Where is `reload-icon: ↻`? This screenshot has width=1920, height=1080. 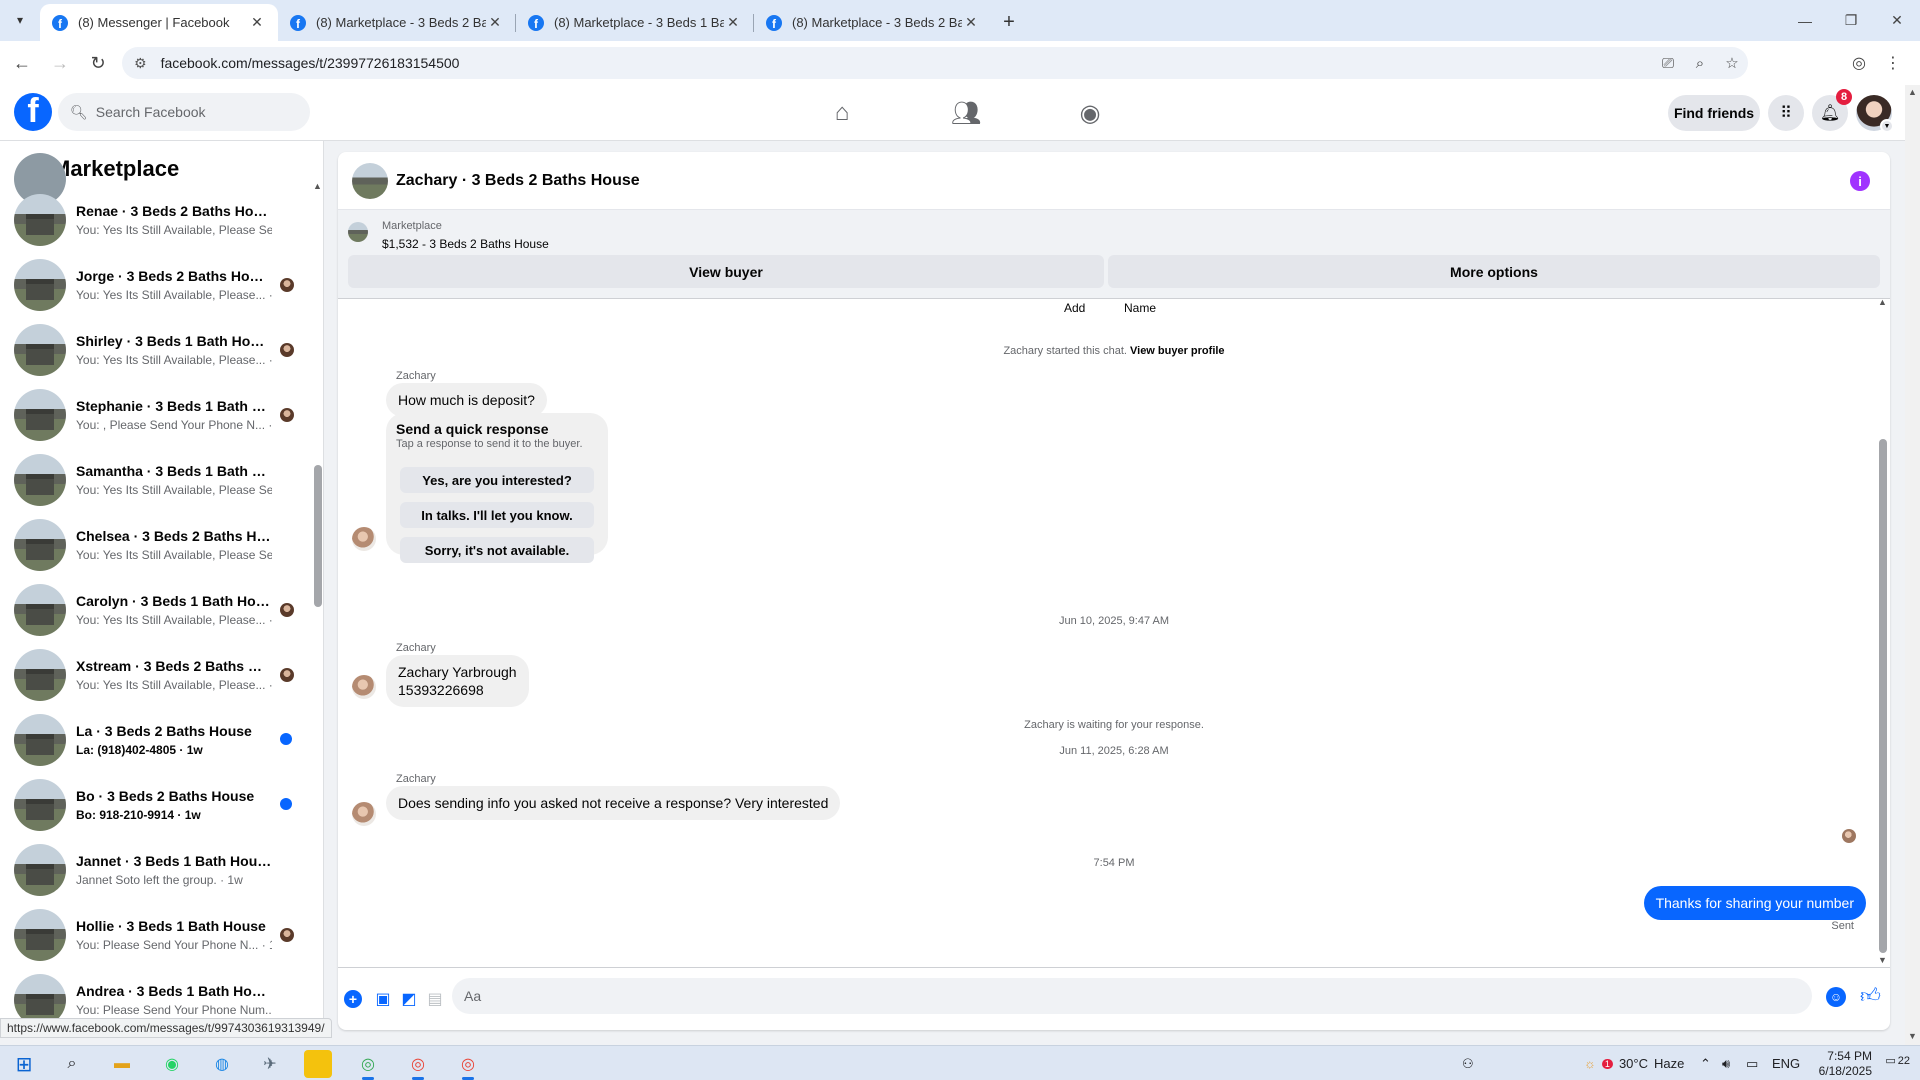
reload-icon: ↻ is located at coordinates (98, 63).